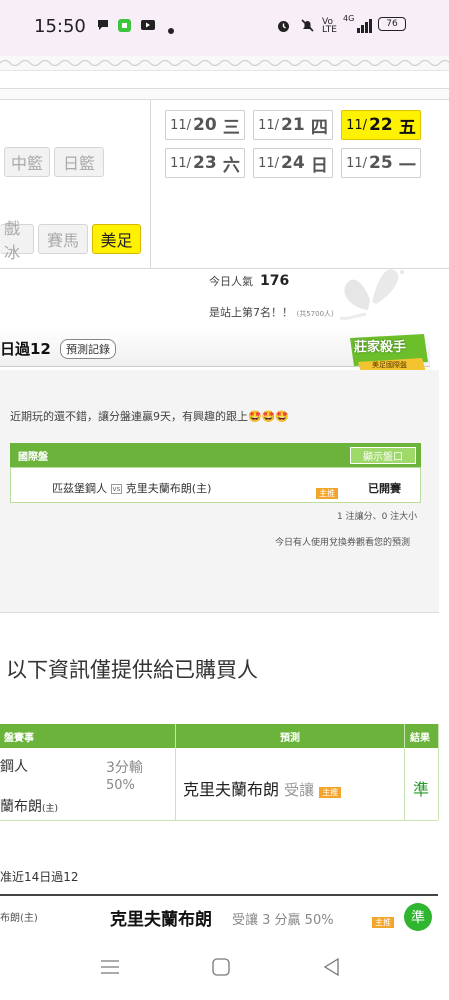 This screenshot has height=1000, width=449. I want to click on date-button: 11/25 一, so click(381, 163).